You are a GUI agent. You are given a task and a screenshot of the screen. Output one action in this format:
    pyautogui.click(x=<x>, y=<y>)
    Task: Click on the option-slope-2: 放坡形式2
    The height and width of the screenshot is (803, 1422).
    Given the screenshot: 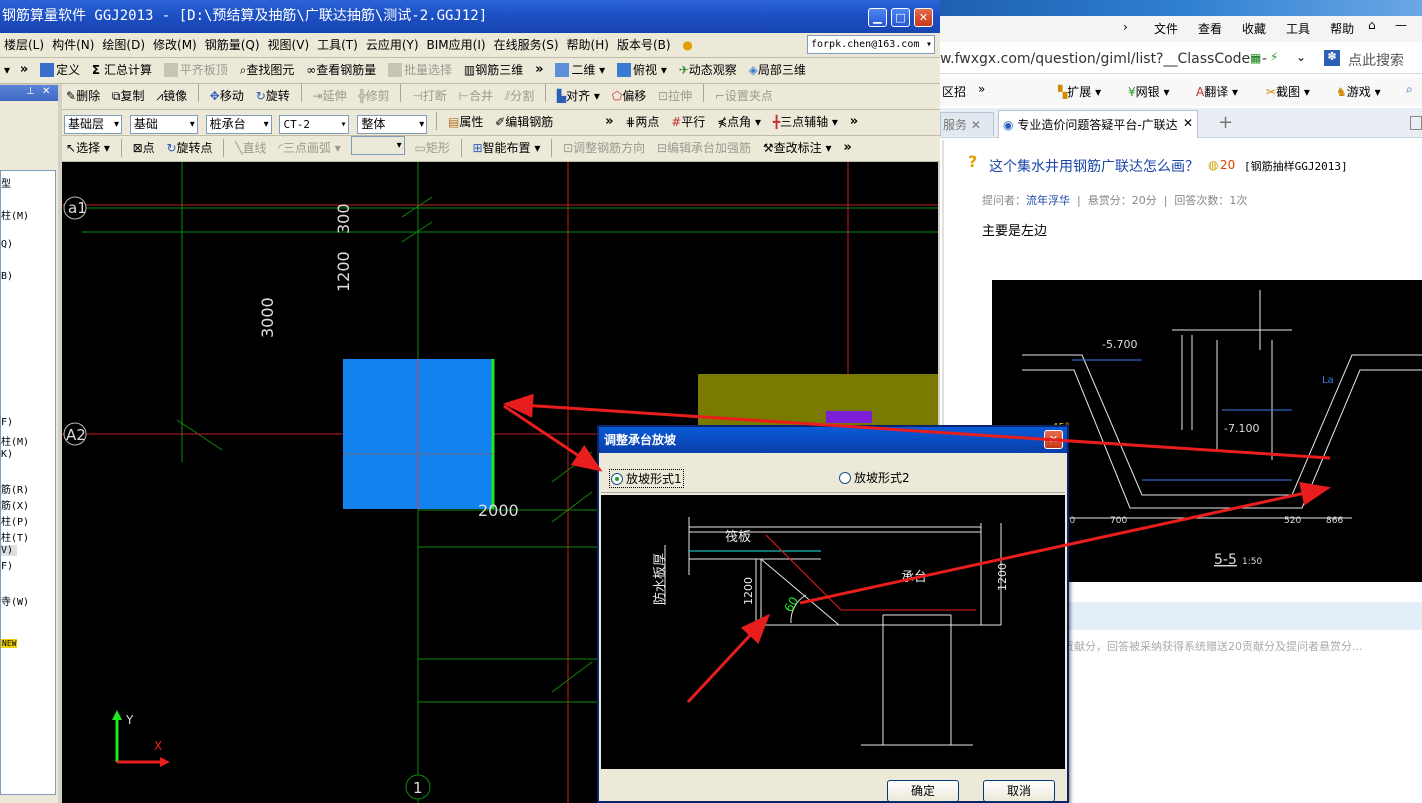 What is the action you would take?
    pyautogui.click(x=874, y=477)
    